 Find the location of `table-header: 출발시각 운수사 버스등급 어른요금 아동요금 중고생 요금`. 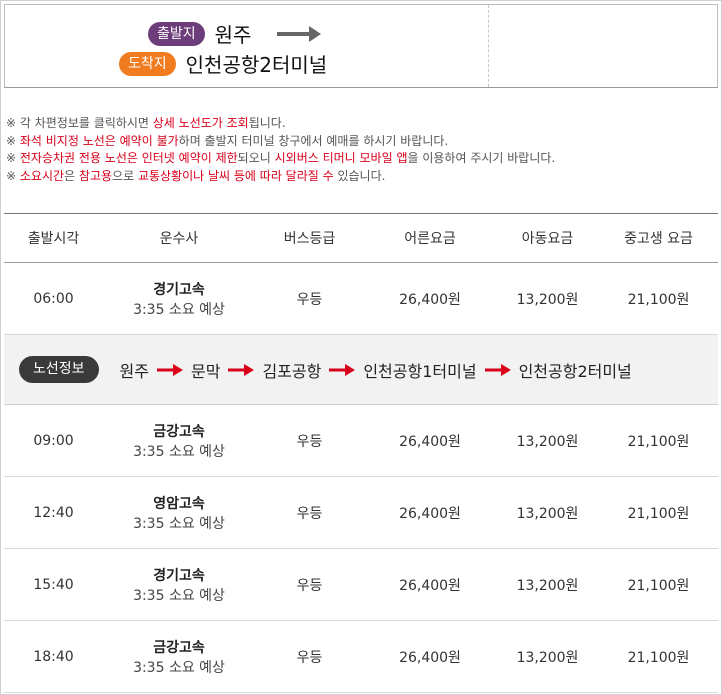

table-header: 출발시각 운수사 버스등급 어른요금 아동요금 중고생 요금 is located at coordinates (361, 238).